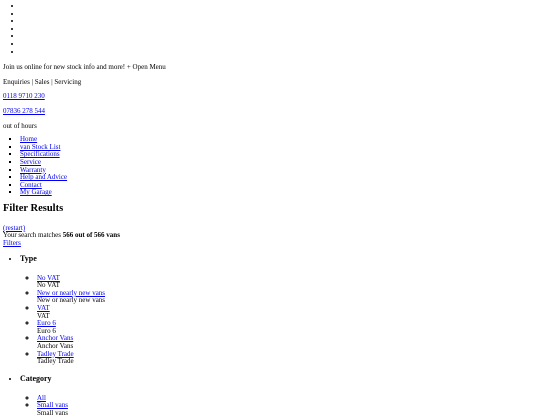 Image resolution: width=540 pixels, height=418 pixels. Describe the element at coordinates (288, 342) in the screenshot. I see `filter-option-anchor-vans: Anchor Vans Anchor Vans` at that location.